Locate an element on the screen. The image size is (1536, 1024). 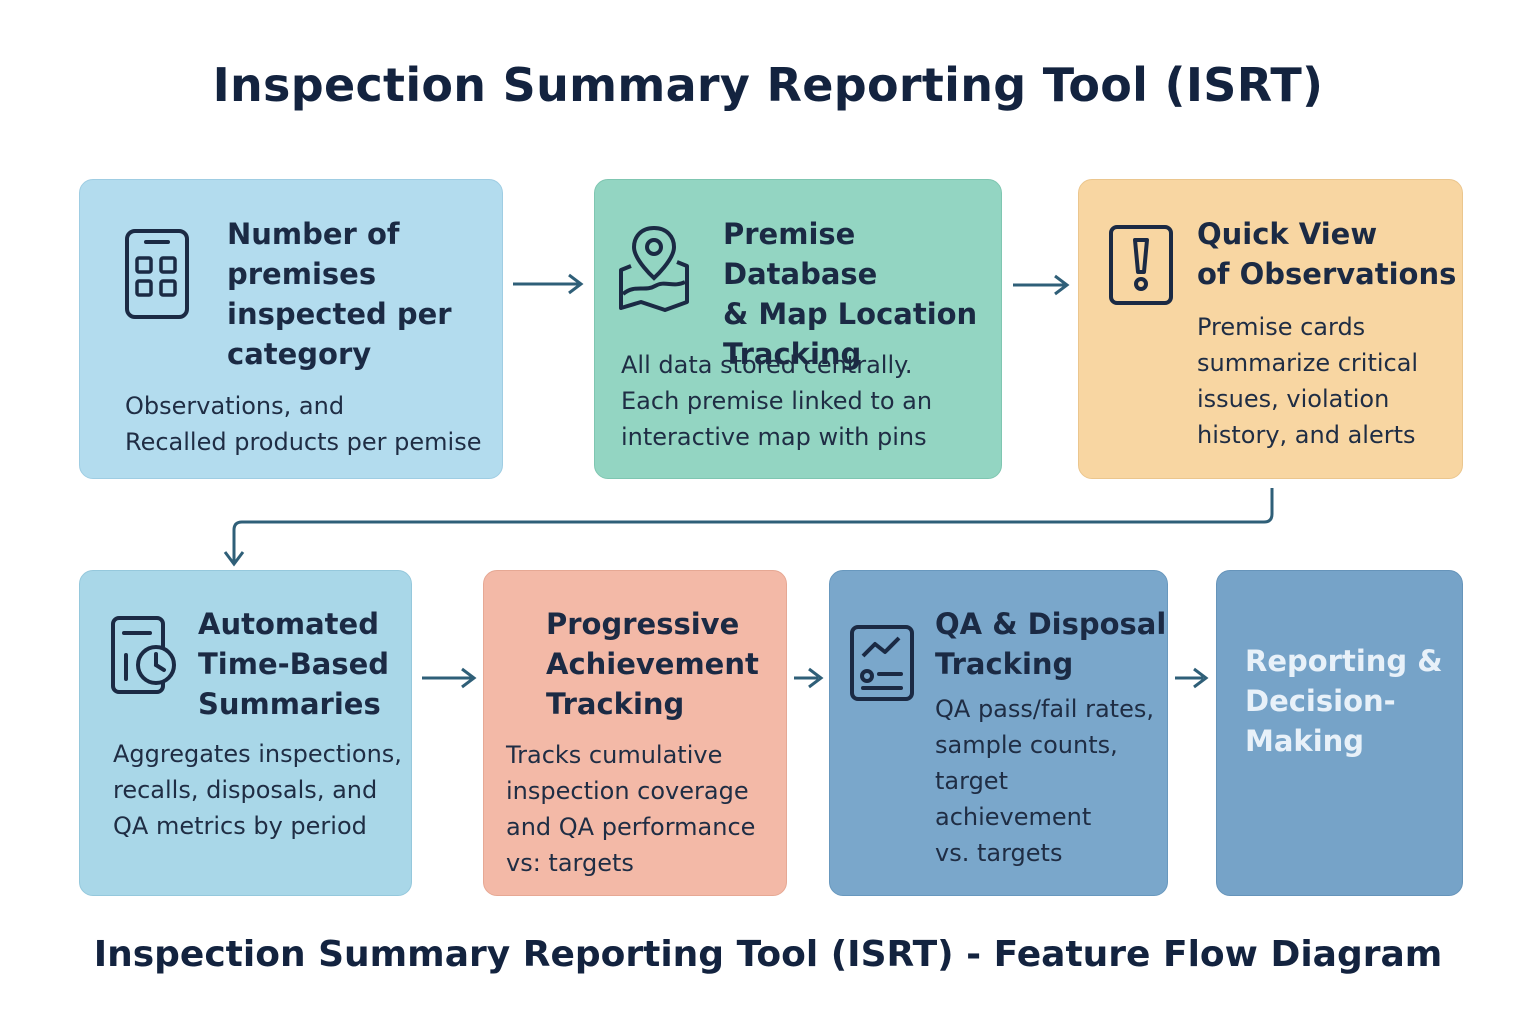
heading-line: premises is located at coordinates (302, 274).